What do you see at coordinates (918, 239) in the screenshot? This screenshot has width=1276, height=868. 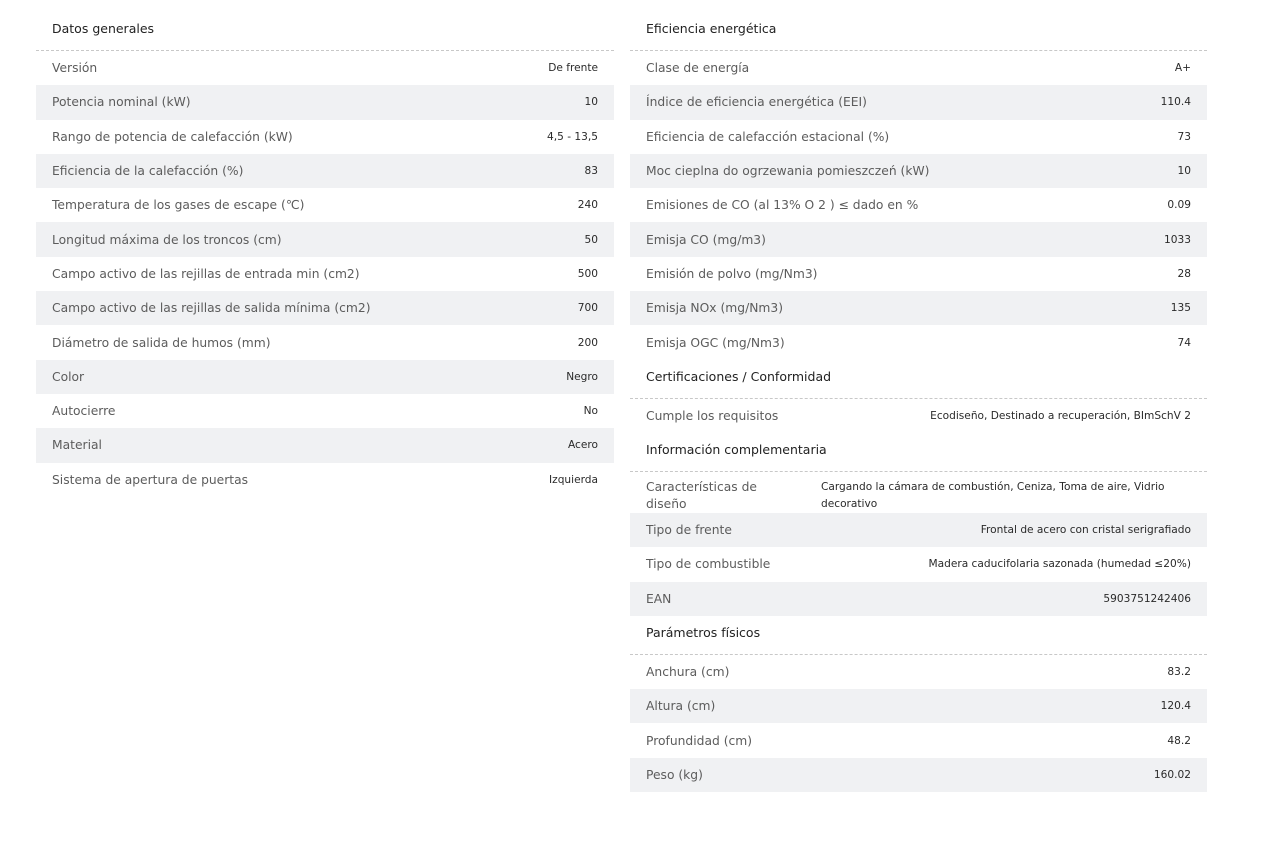 I see `spec-row: Emisja CO (mg/m3) 1033` at bounding box center [918, 239].